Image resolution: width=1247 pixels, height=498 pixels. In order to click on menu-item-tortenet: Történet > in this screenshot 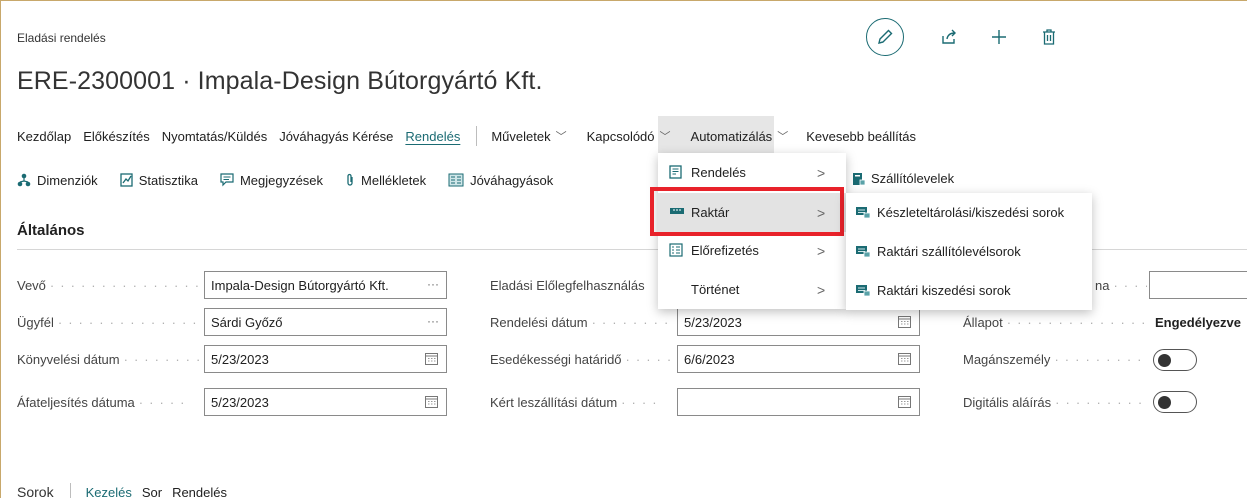, I will do `click(752, 289)`.